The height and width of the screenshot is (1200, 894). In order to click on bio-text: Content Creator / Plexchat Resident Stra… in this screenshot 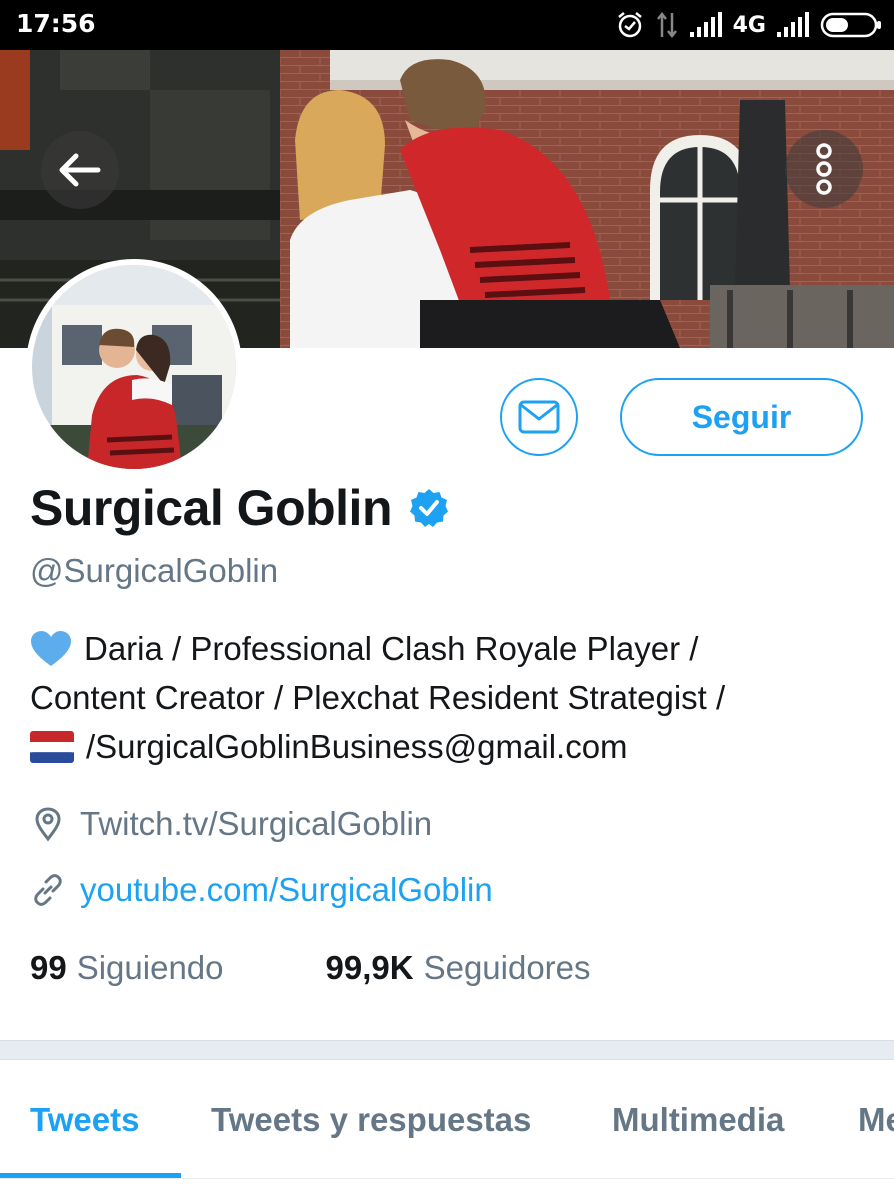, I will do `click(378, 697)`.